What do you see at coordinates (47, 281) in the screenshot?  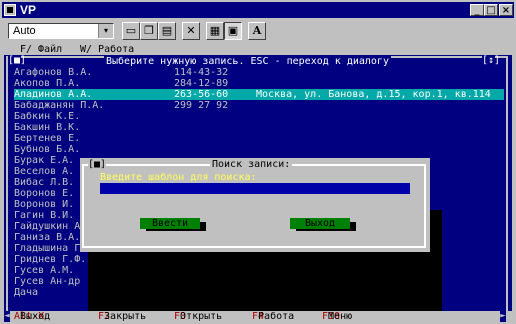 I see `record-name: Гусев Ан-др` at bounding box center [47, 281].